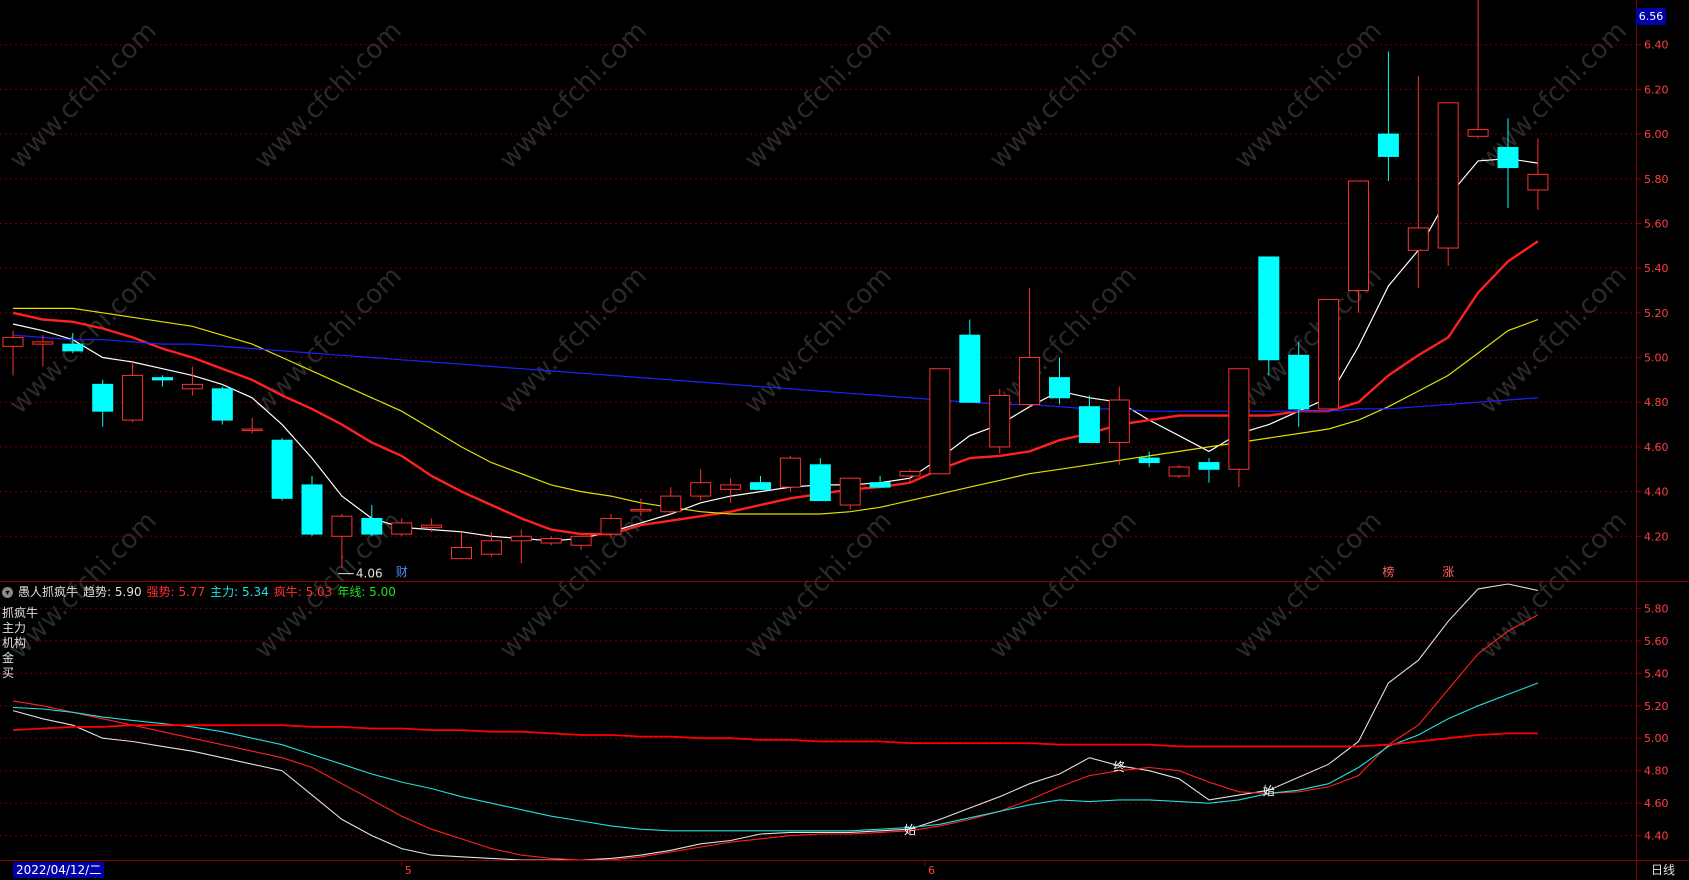  I want to click on legend-item: 金, so click(8, 658).